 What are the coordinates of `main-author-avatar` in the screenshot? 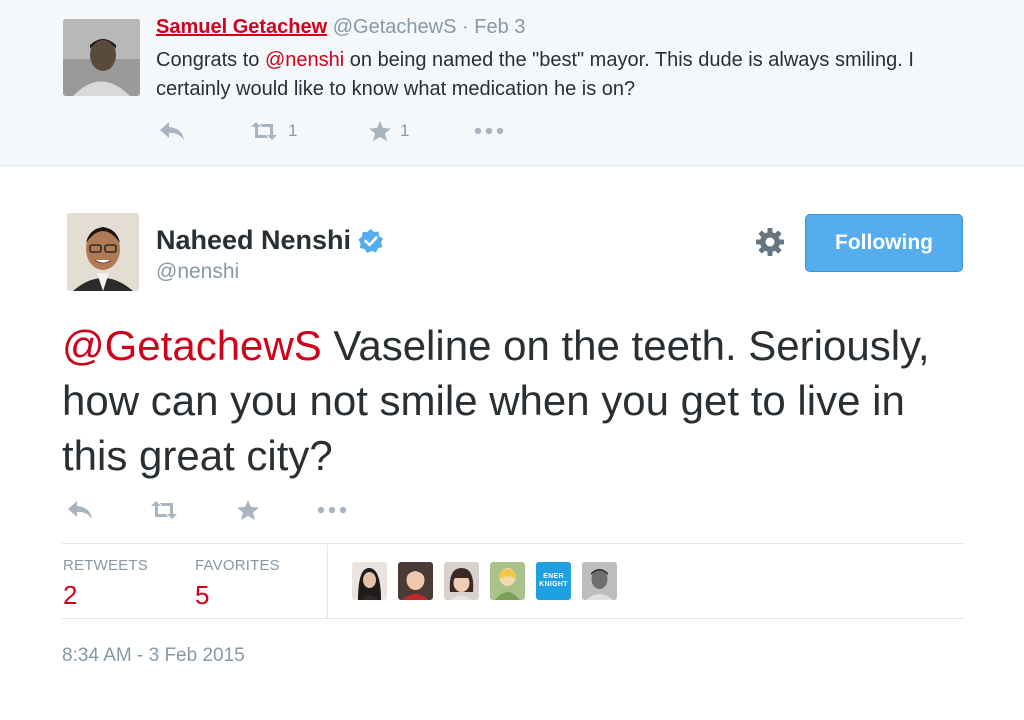 It's located at (103, 252).